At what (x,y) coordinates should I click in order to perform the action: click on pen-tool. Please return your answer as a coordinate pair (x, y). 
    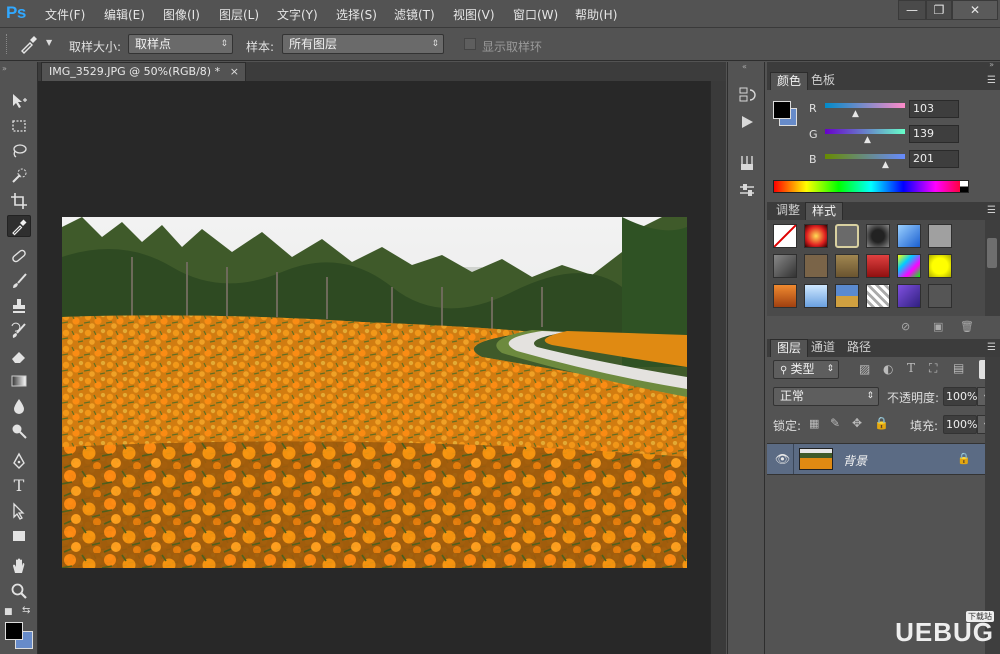
    Looking at the image, I should click on (19, 461).